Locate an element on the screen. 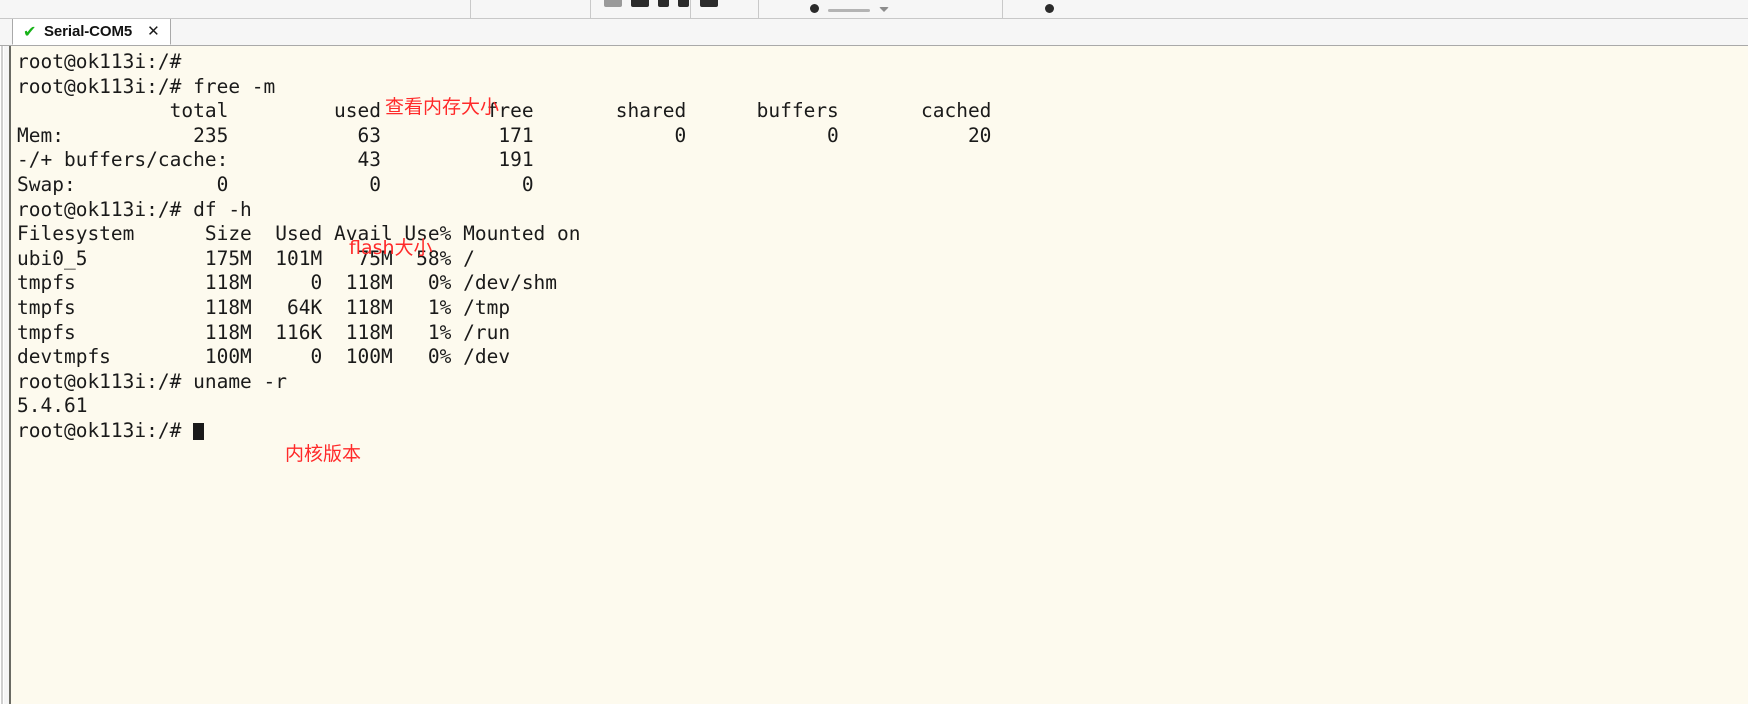  toolbar-icon-thin is located at coordinates (849, 10).